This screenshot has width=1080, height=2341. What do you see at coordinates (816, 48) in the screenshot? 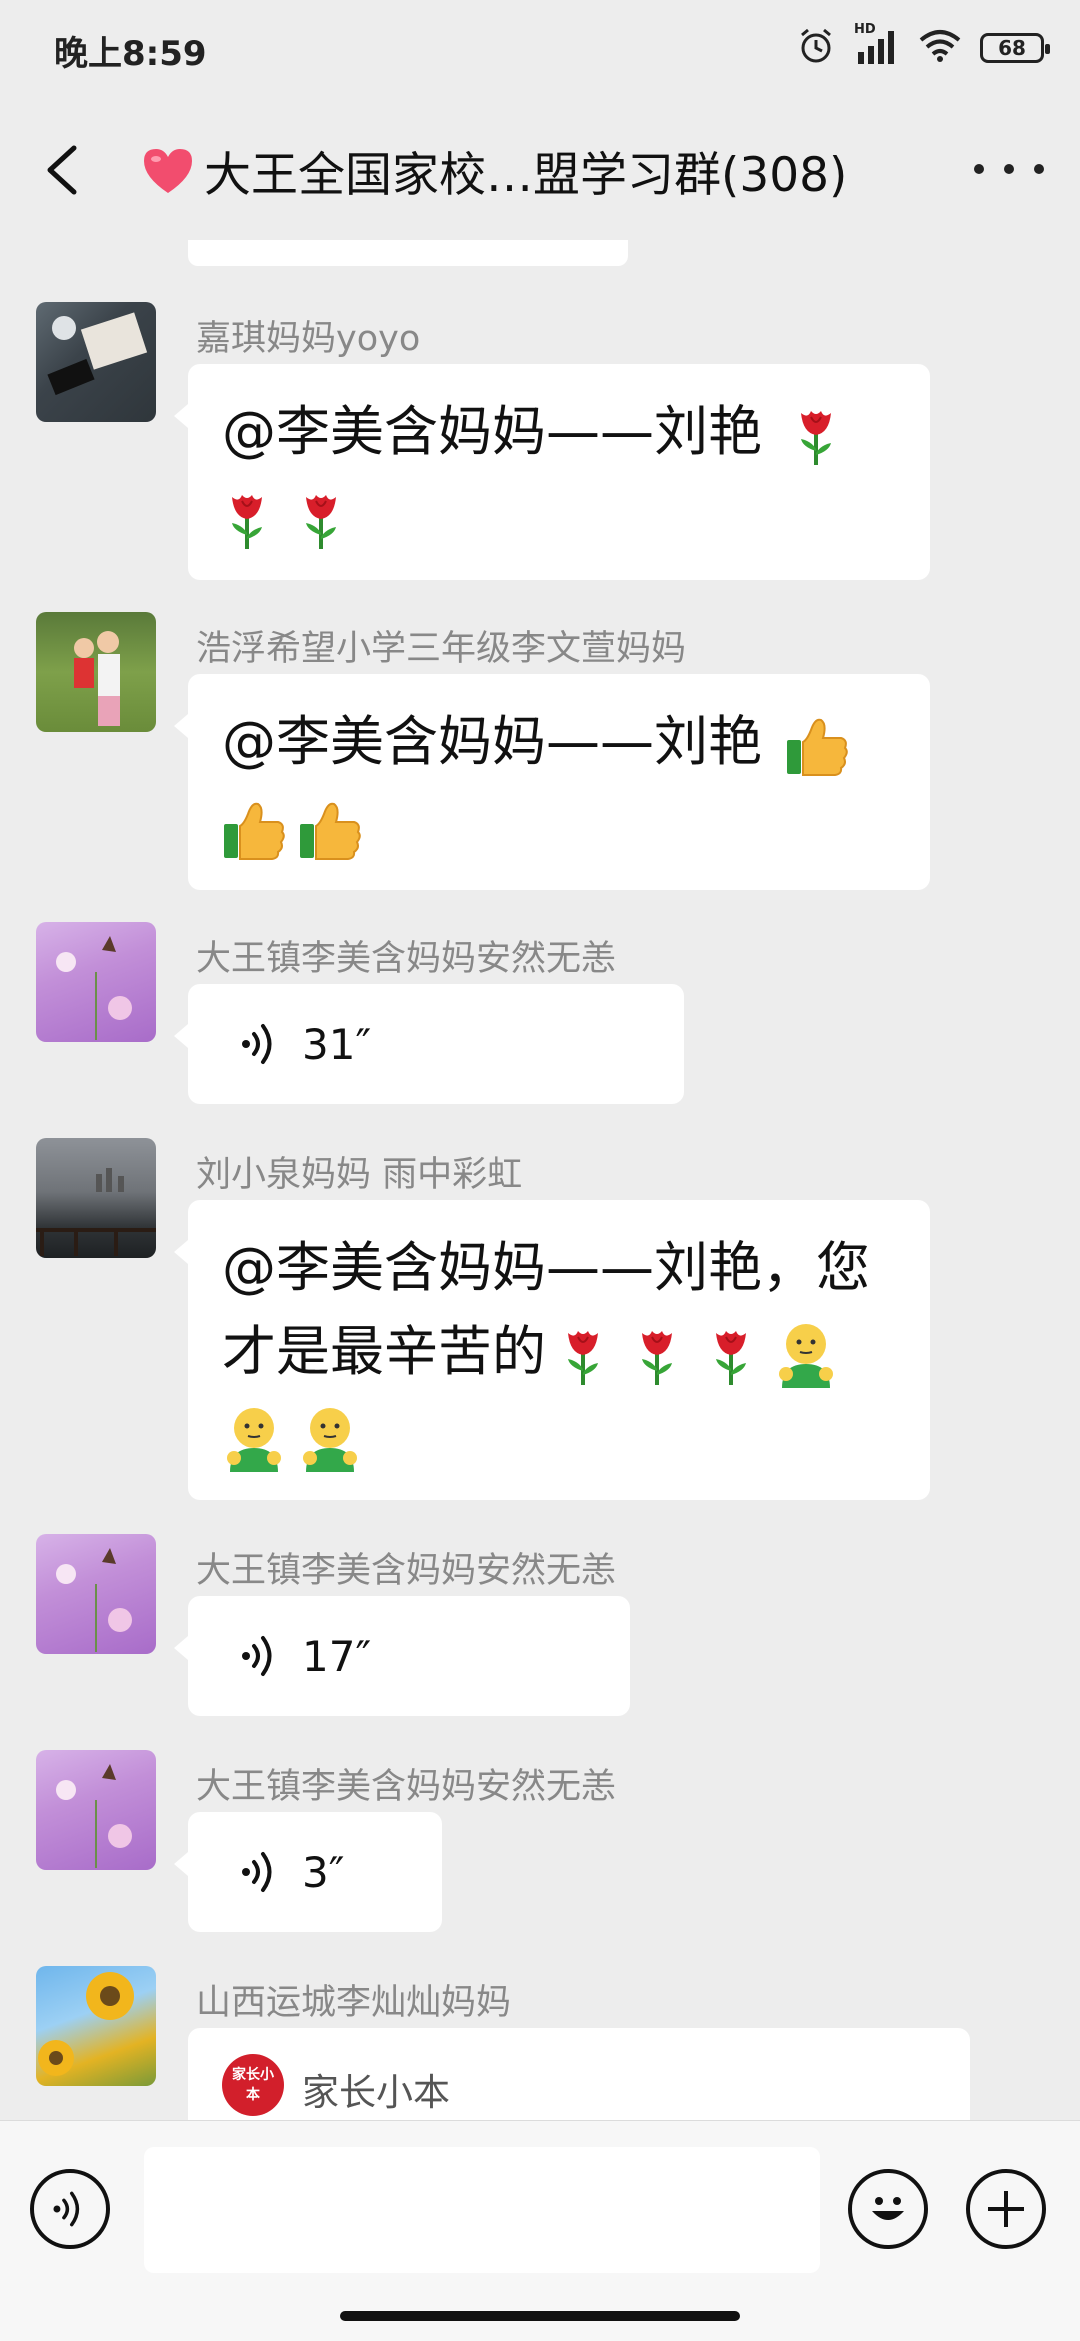
I see `alarm-icon` at bounding box center [816, 48].